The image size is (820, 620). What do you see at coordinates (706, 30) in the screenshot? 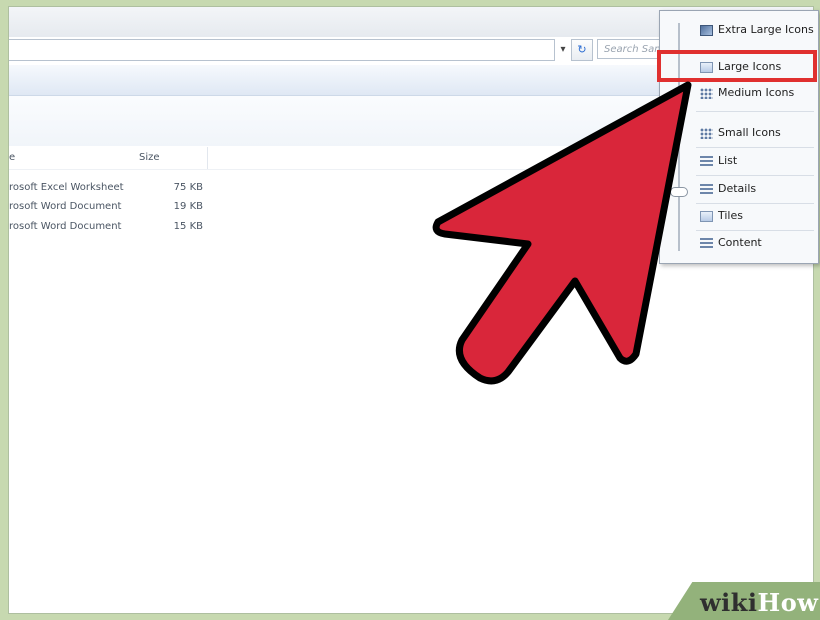
I see `extra-large-icons-icon` at bounding box center [706, 30].